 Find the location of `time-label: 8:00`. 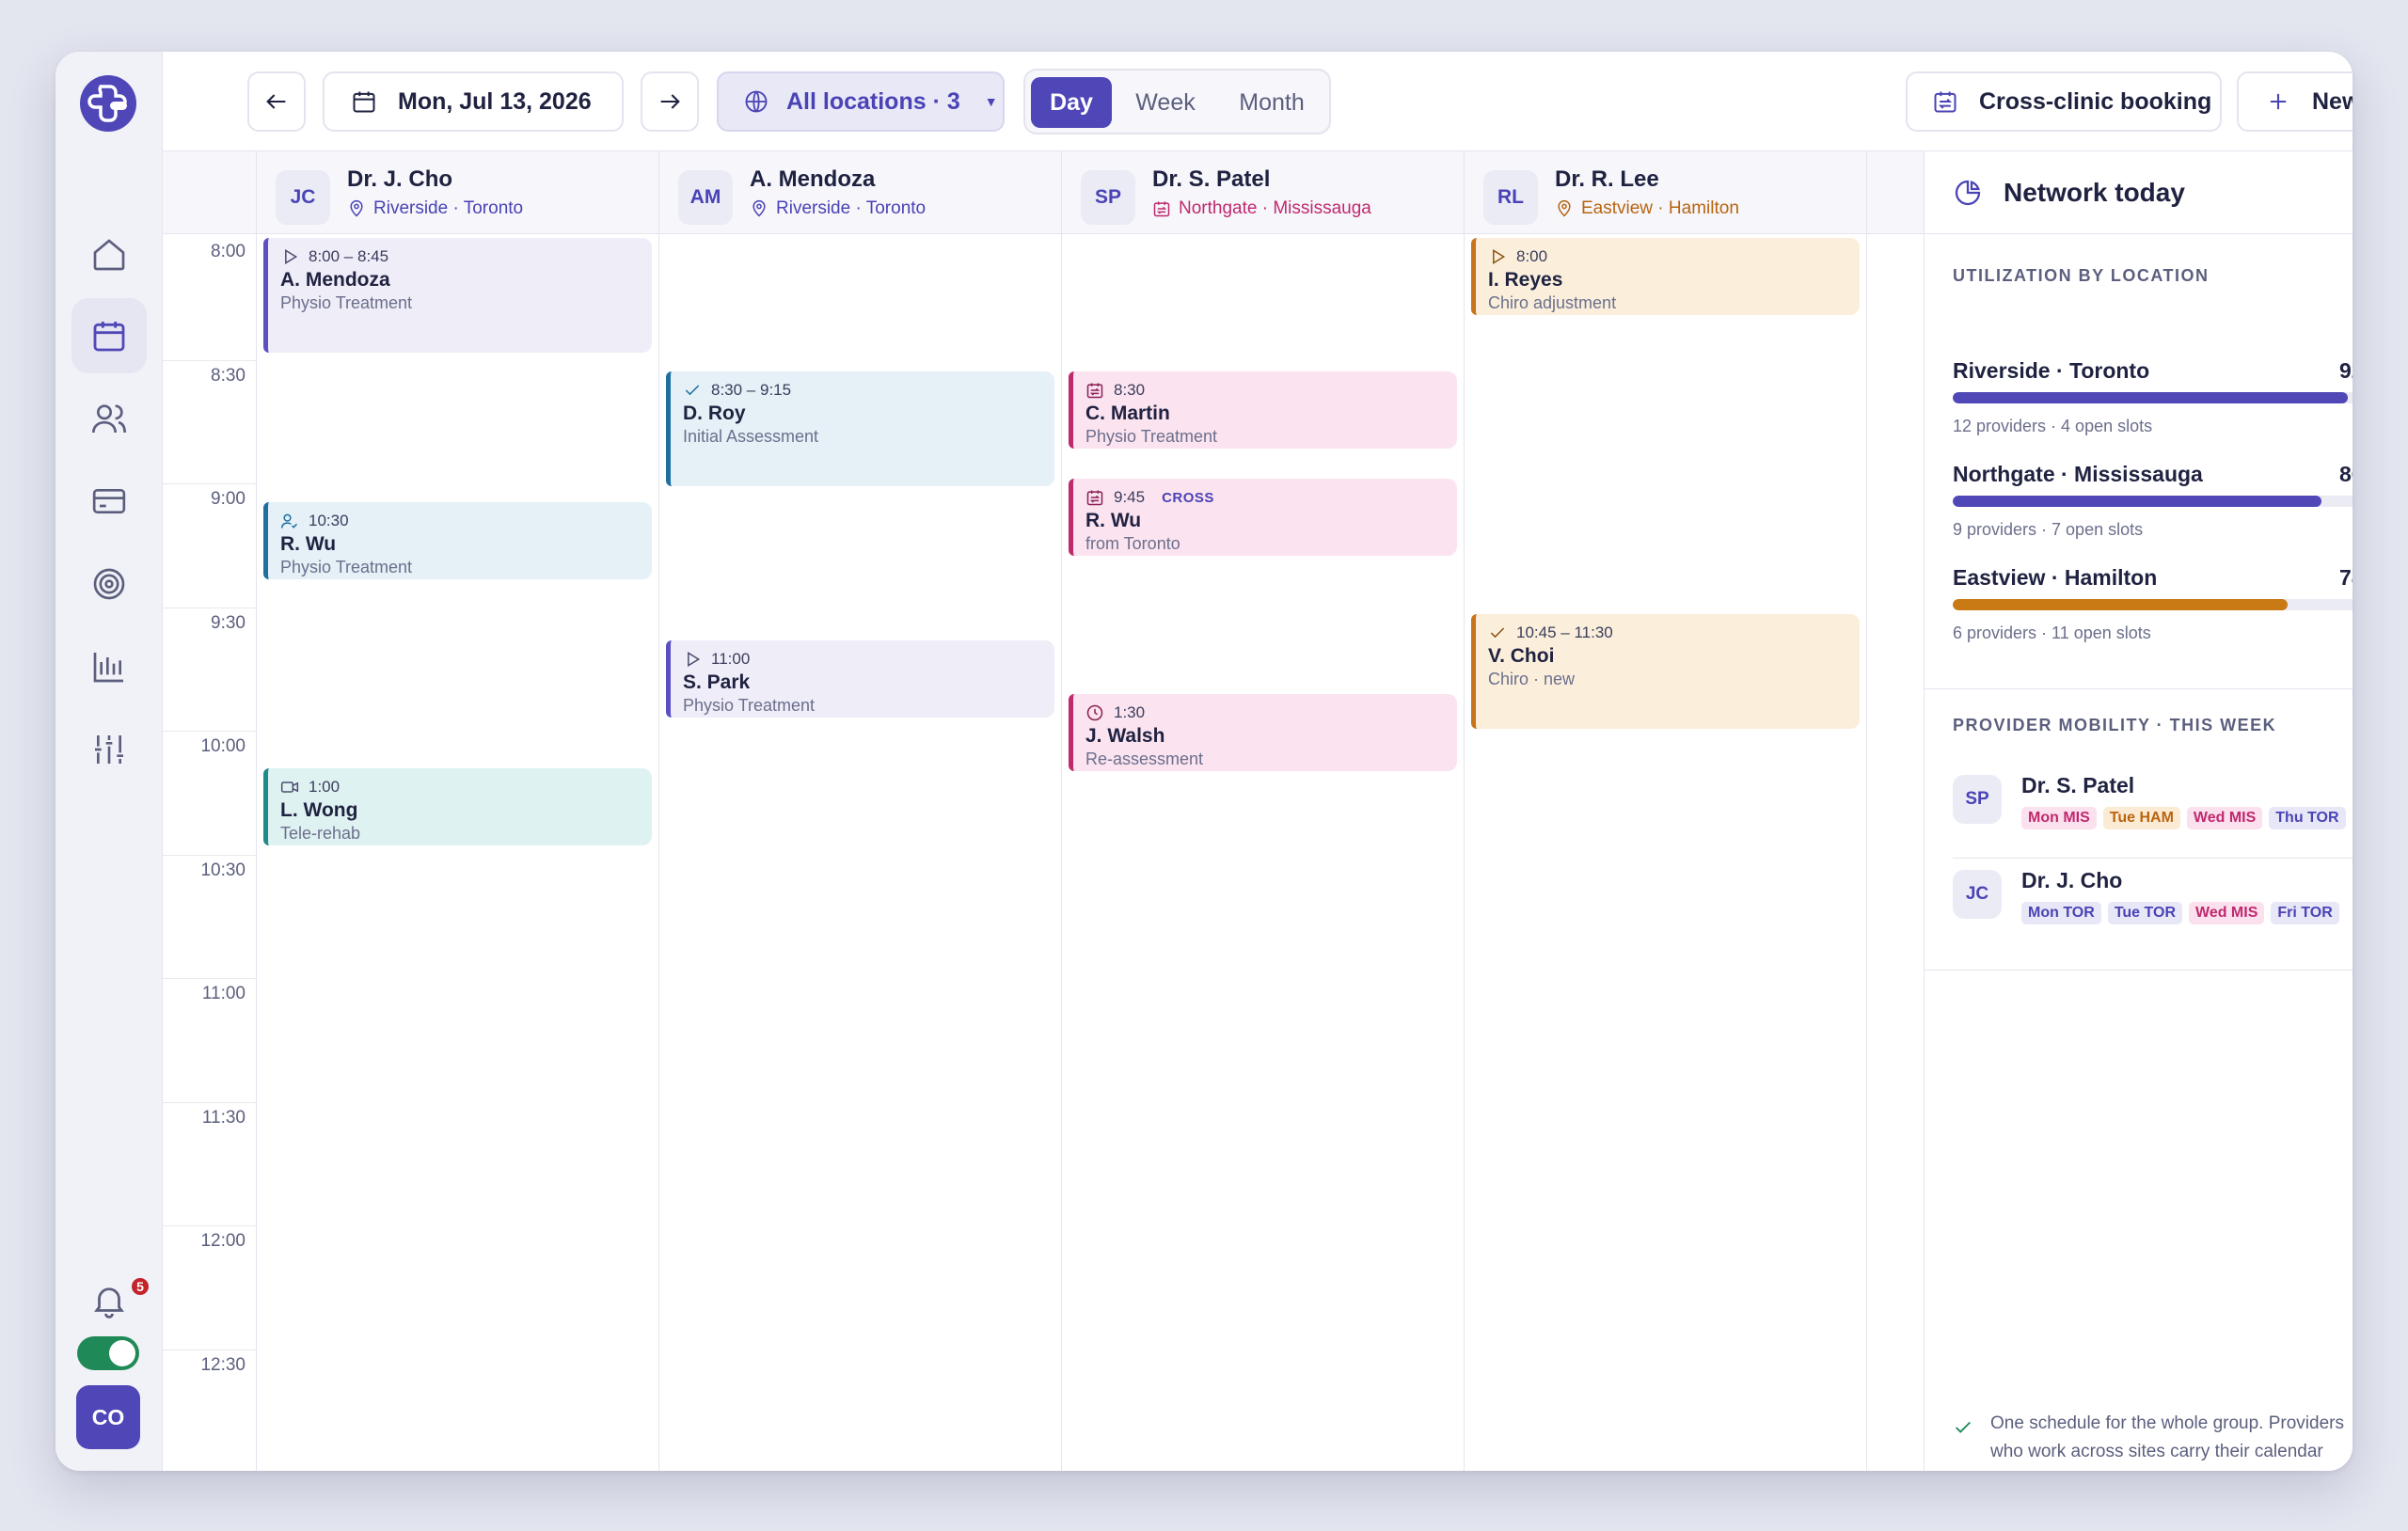

time-label: 8:00 is located at coordinates (229, 251).